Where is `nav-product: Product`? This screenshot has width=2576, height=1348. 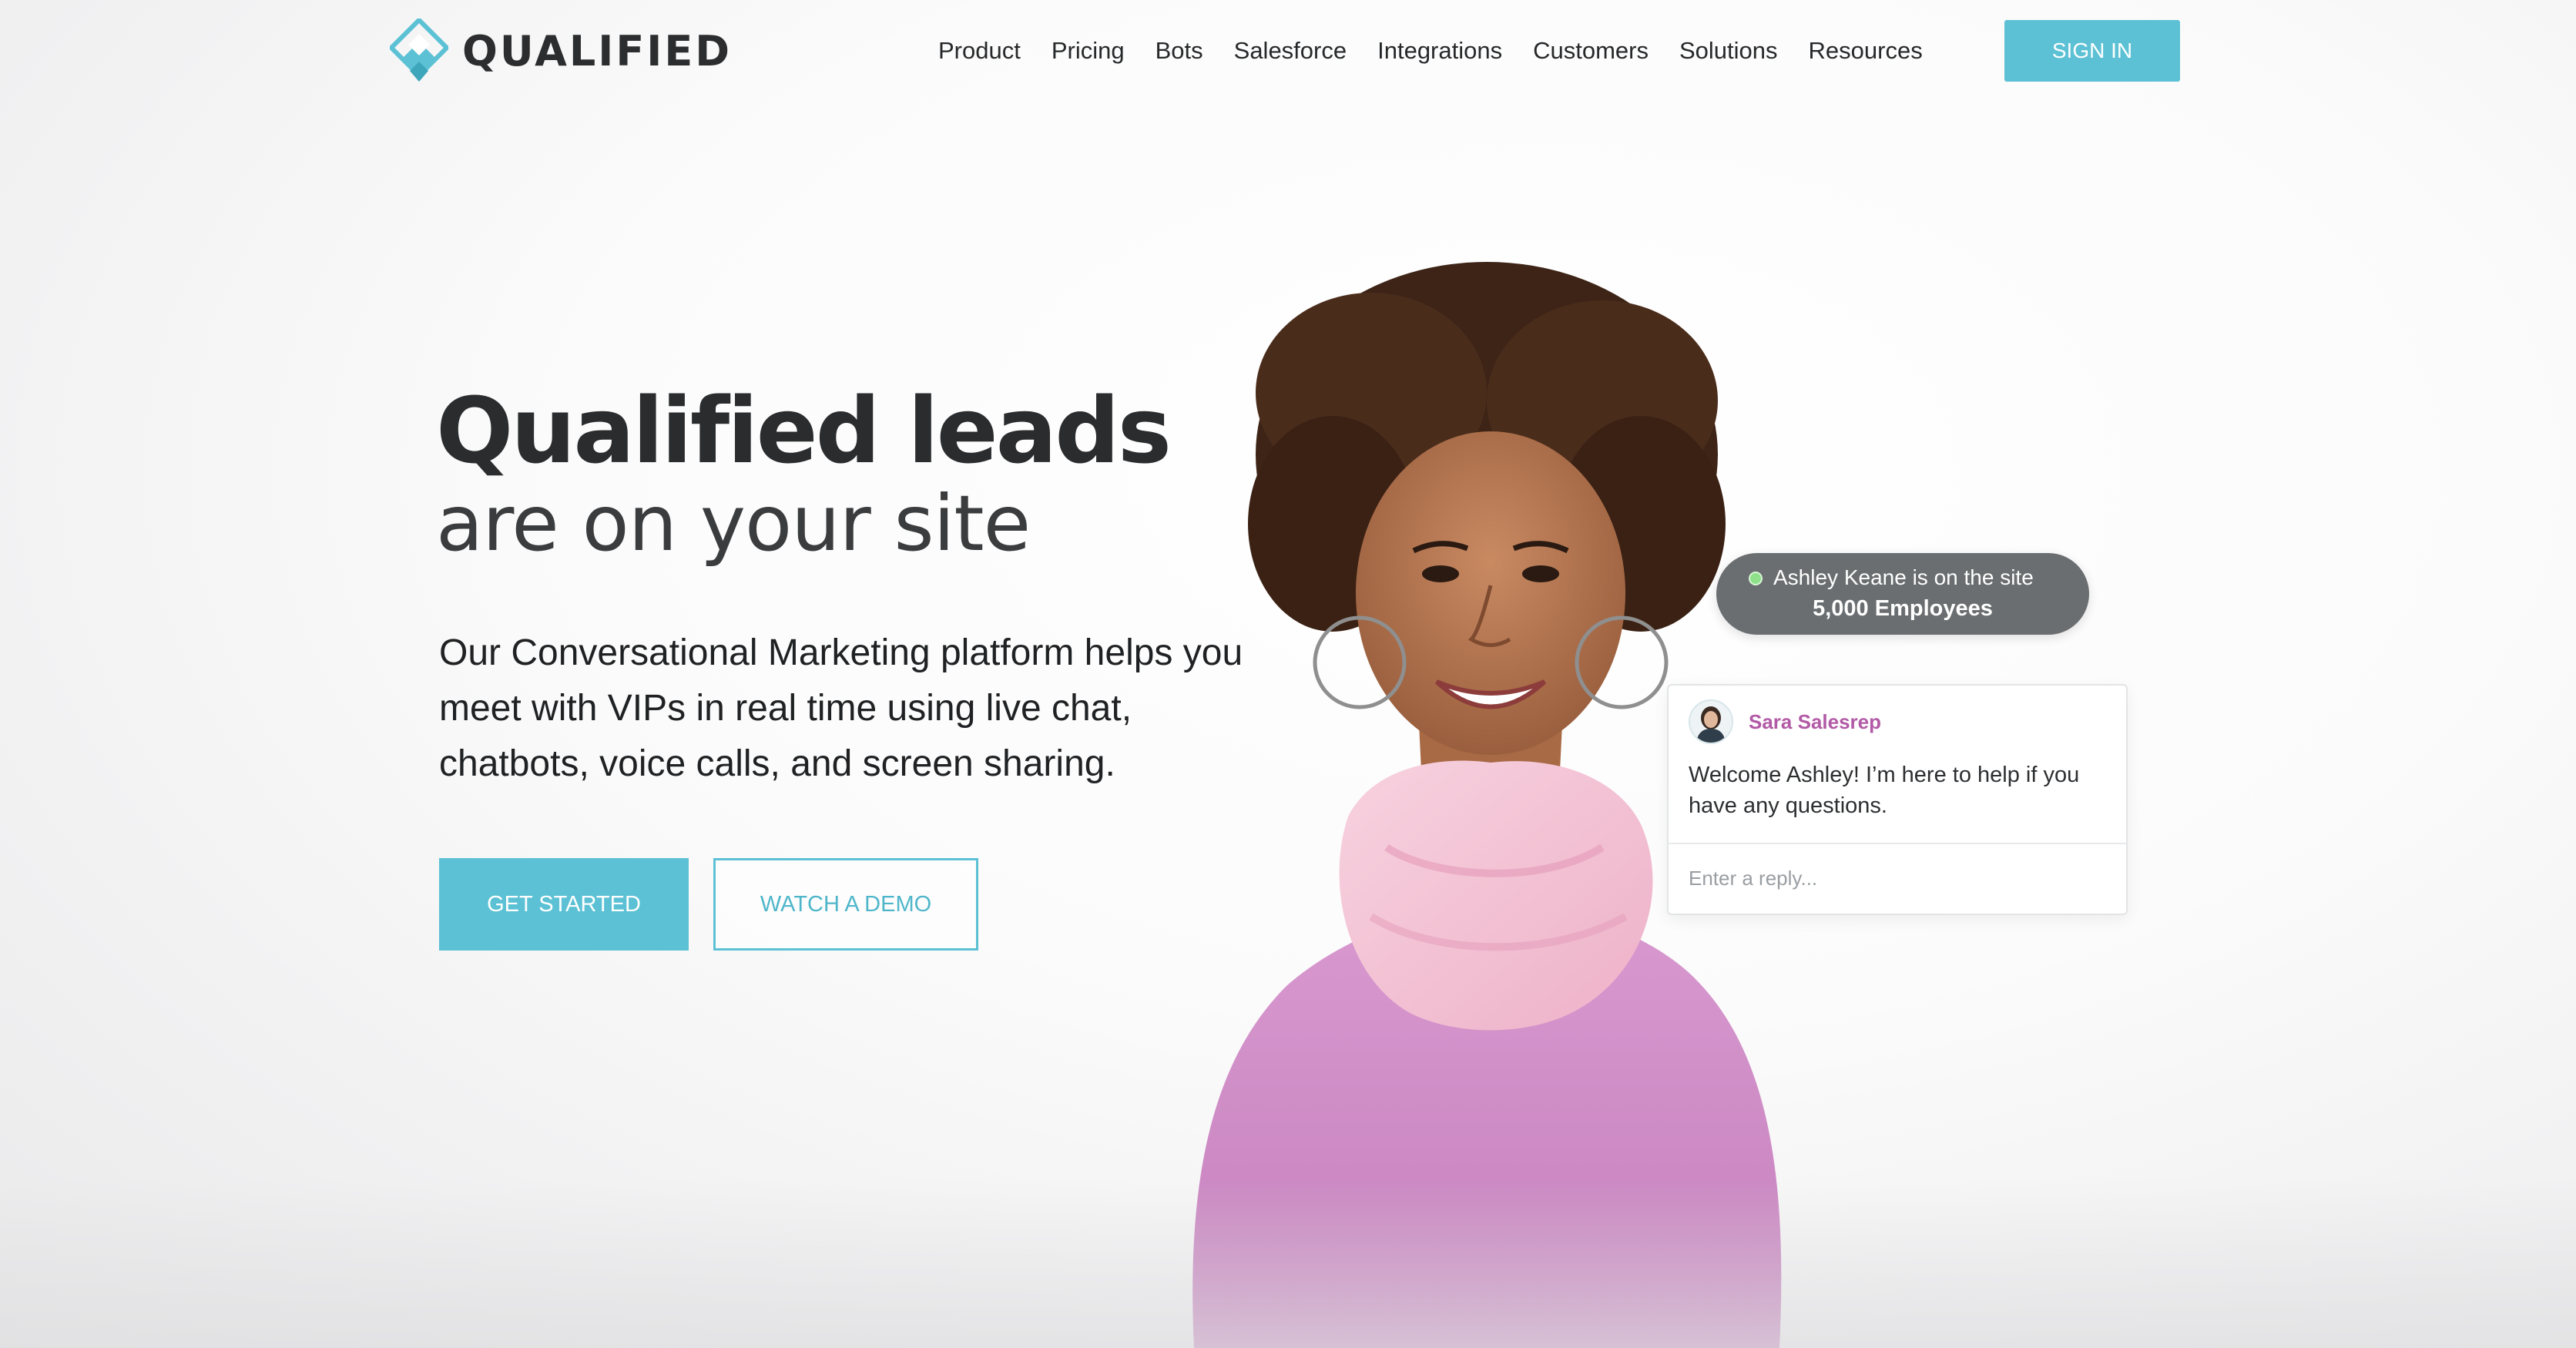
nav-product: Product is located at coordinates (979, 51).